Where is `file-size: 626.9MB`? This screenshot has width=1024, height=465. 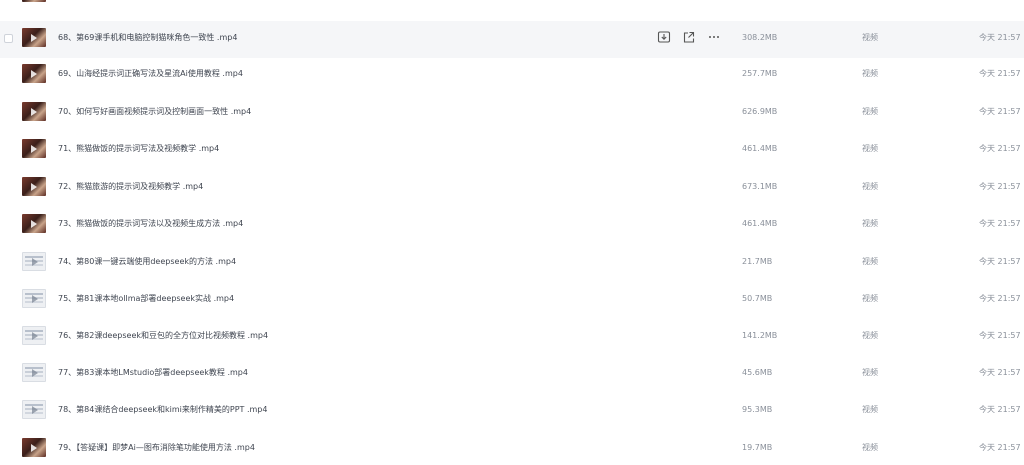 file-size: 626.9MB is located at coordinates (760, 111).